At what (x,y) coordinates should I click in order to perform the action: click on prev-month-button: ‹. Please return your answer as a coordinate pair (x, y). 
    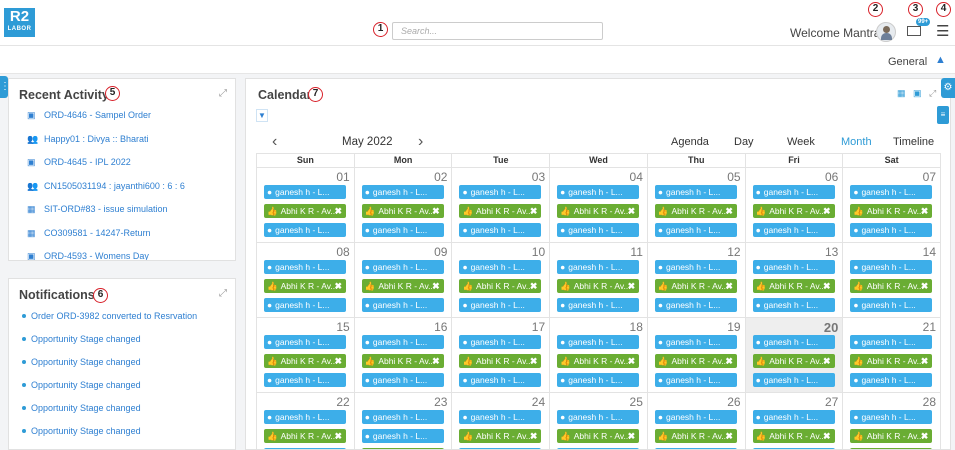
    Looking at the image, I should click on (274, 142).